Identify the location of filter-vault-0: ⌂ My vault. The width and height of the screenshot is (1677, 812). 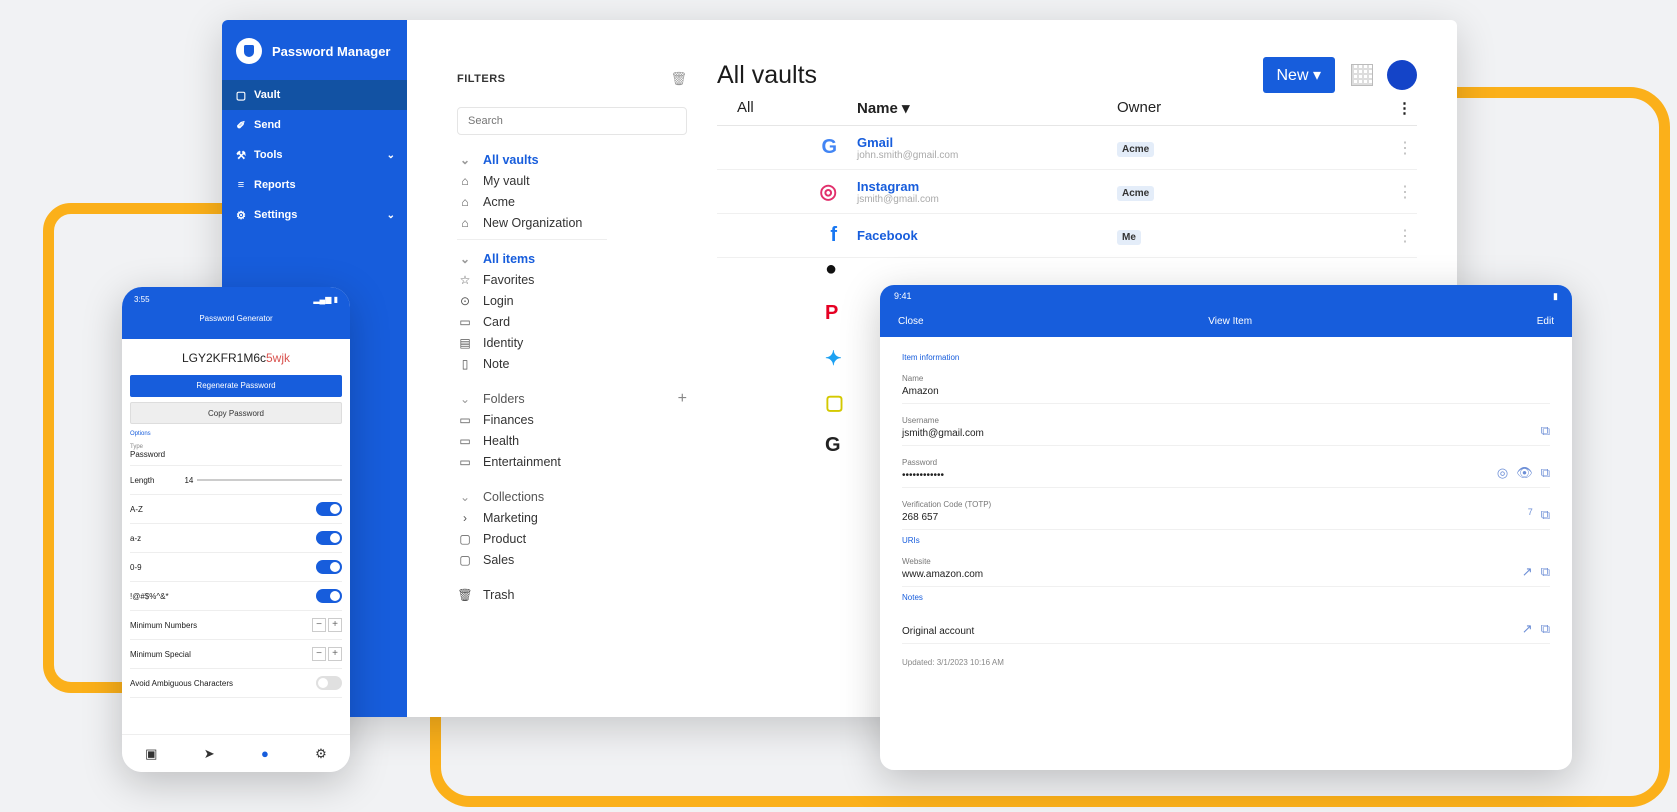
(572, 180).